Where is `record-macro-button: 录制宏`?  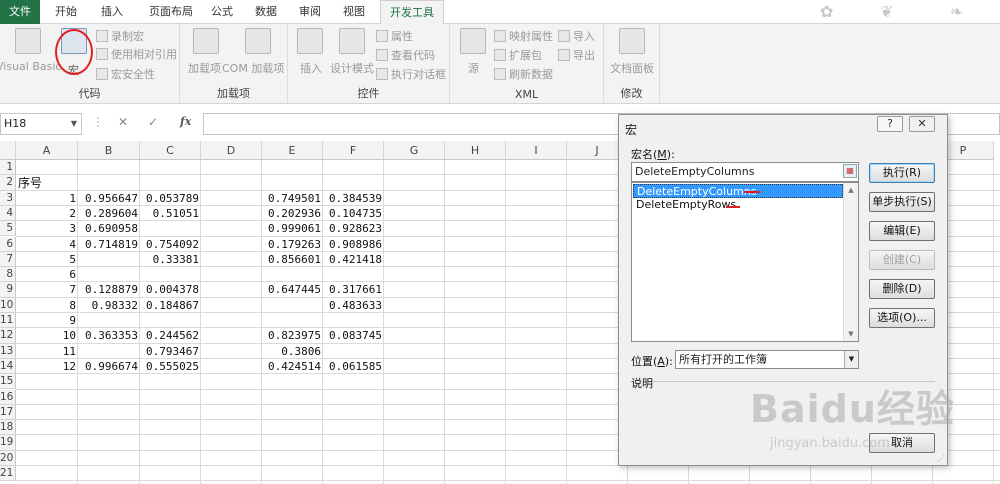
record-macro-button: 录制宏 is located at coordinates (120, 37).